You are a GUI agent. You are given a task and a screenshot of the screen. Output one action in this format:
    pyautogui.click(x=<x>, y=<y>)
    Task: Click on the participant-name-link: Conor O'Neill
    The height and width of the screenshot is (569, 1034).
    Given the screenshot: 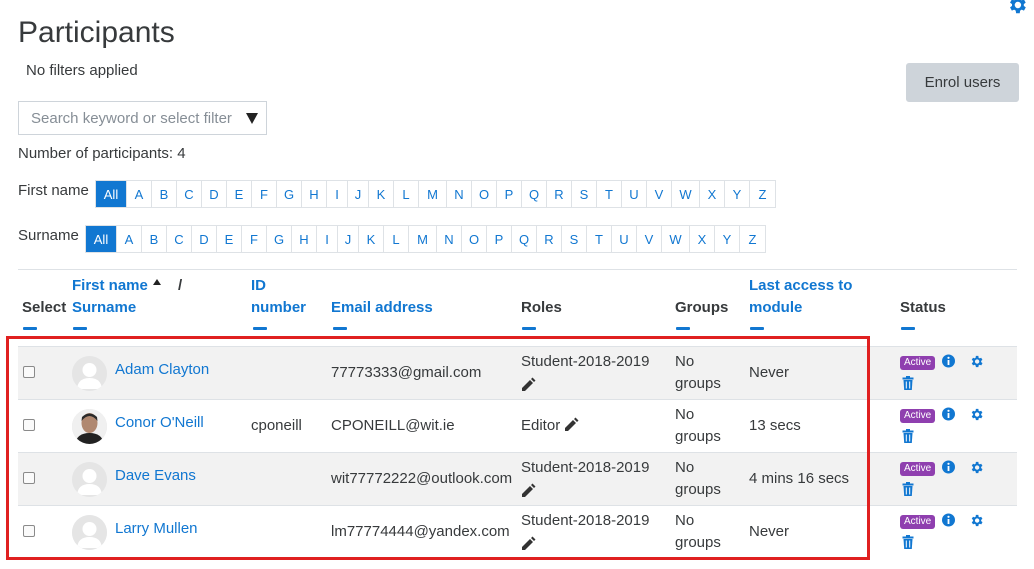 What is the action you would take?
    pyautogui.click(x=159, y=423)
    